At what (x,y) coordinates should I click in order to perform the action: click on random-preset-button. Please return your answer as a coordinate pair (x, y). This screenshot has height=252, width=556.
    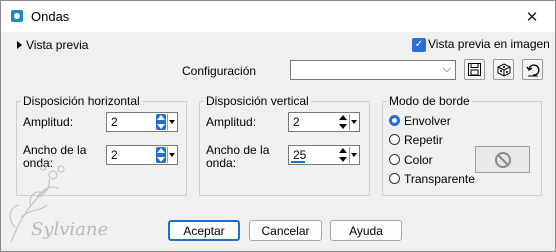
    Looking at the image, I should click on (503, 69).